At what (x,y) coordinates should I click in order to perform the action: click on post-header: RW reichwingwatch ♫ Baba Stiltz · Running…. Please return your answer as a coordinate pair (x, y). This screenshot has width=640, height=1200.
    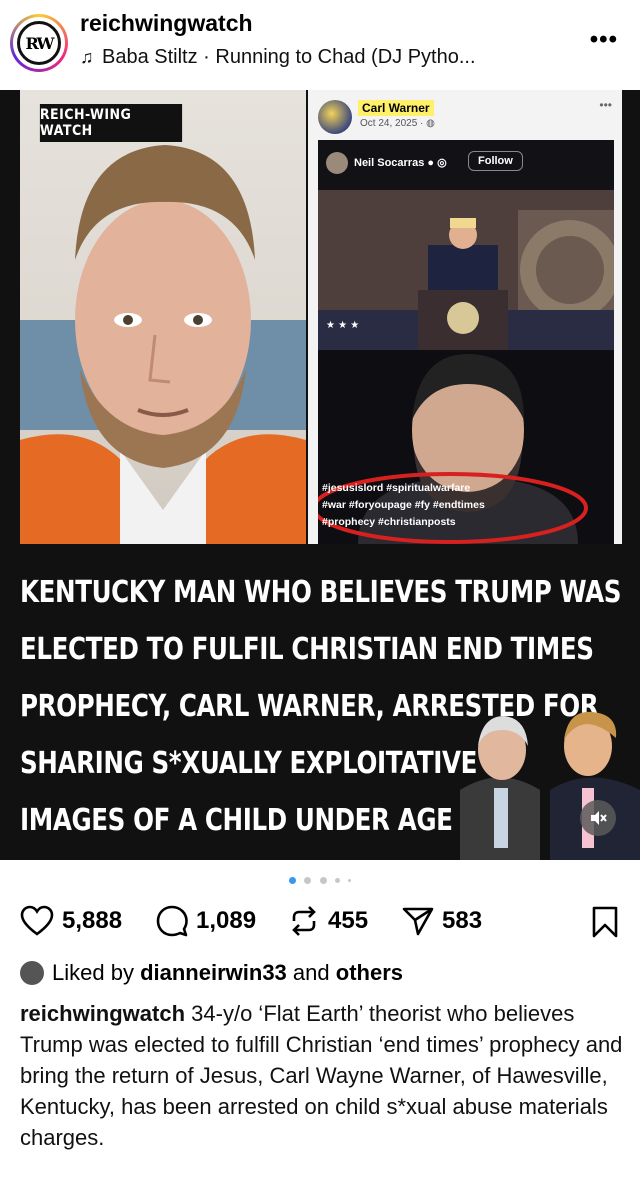
    Looking at the image, I should click on (320, 43).